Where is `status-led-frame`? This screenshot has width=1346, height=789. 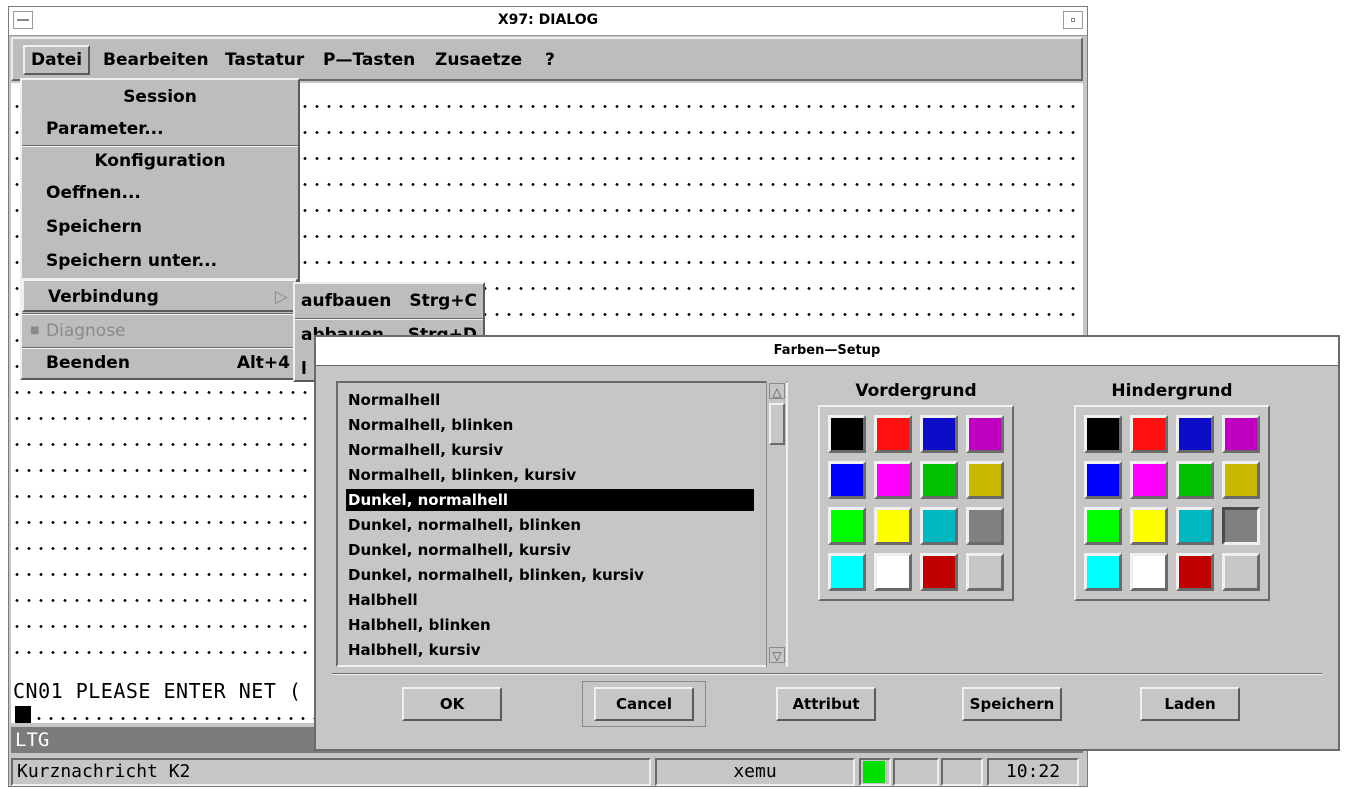
status-led-frame is located at coordinates (875, 772).